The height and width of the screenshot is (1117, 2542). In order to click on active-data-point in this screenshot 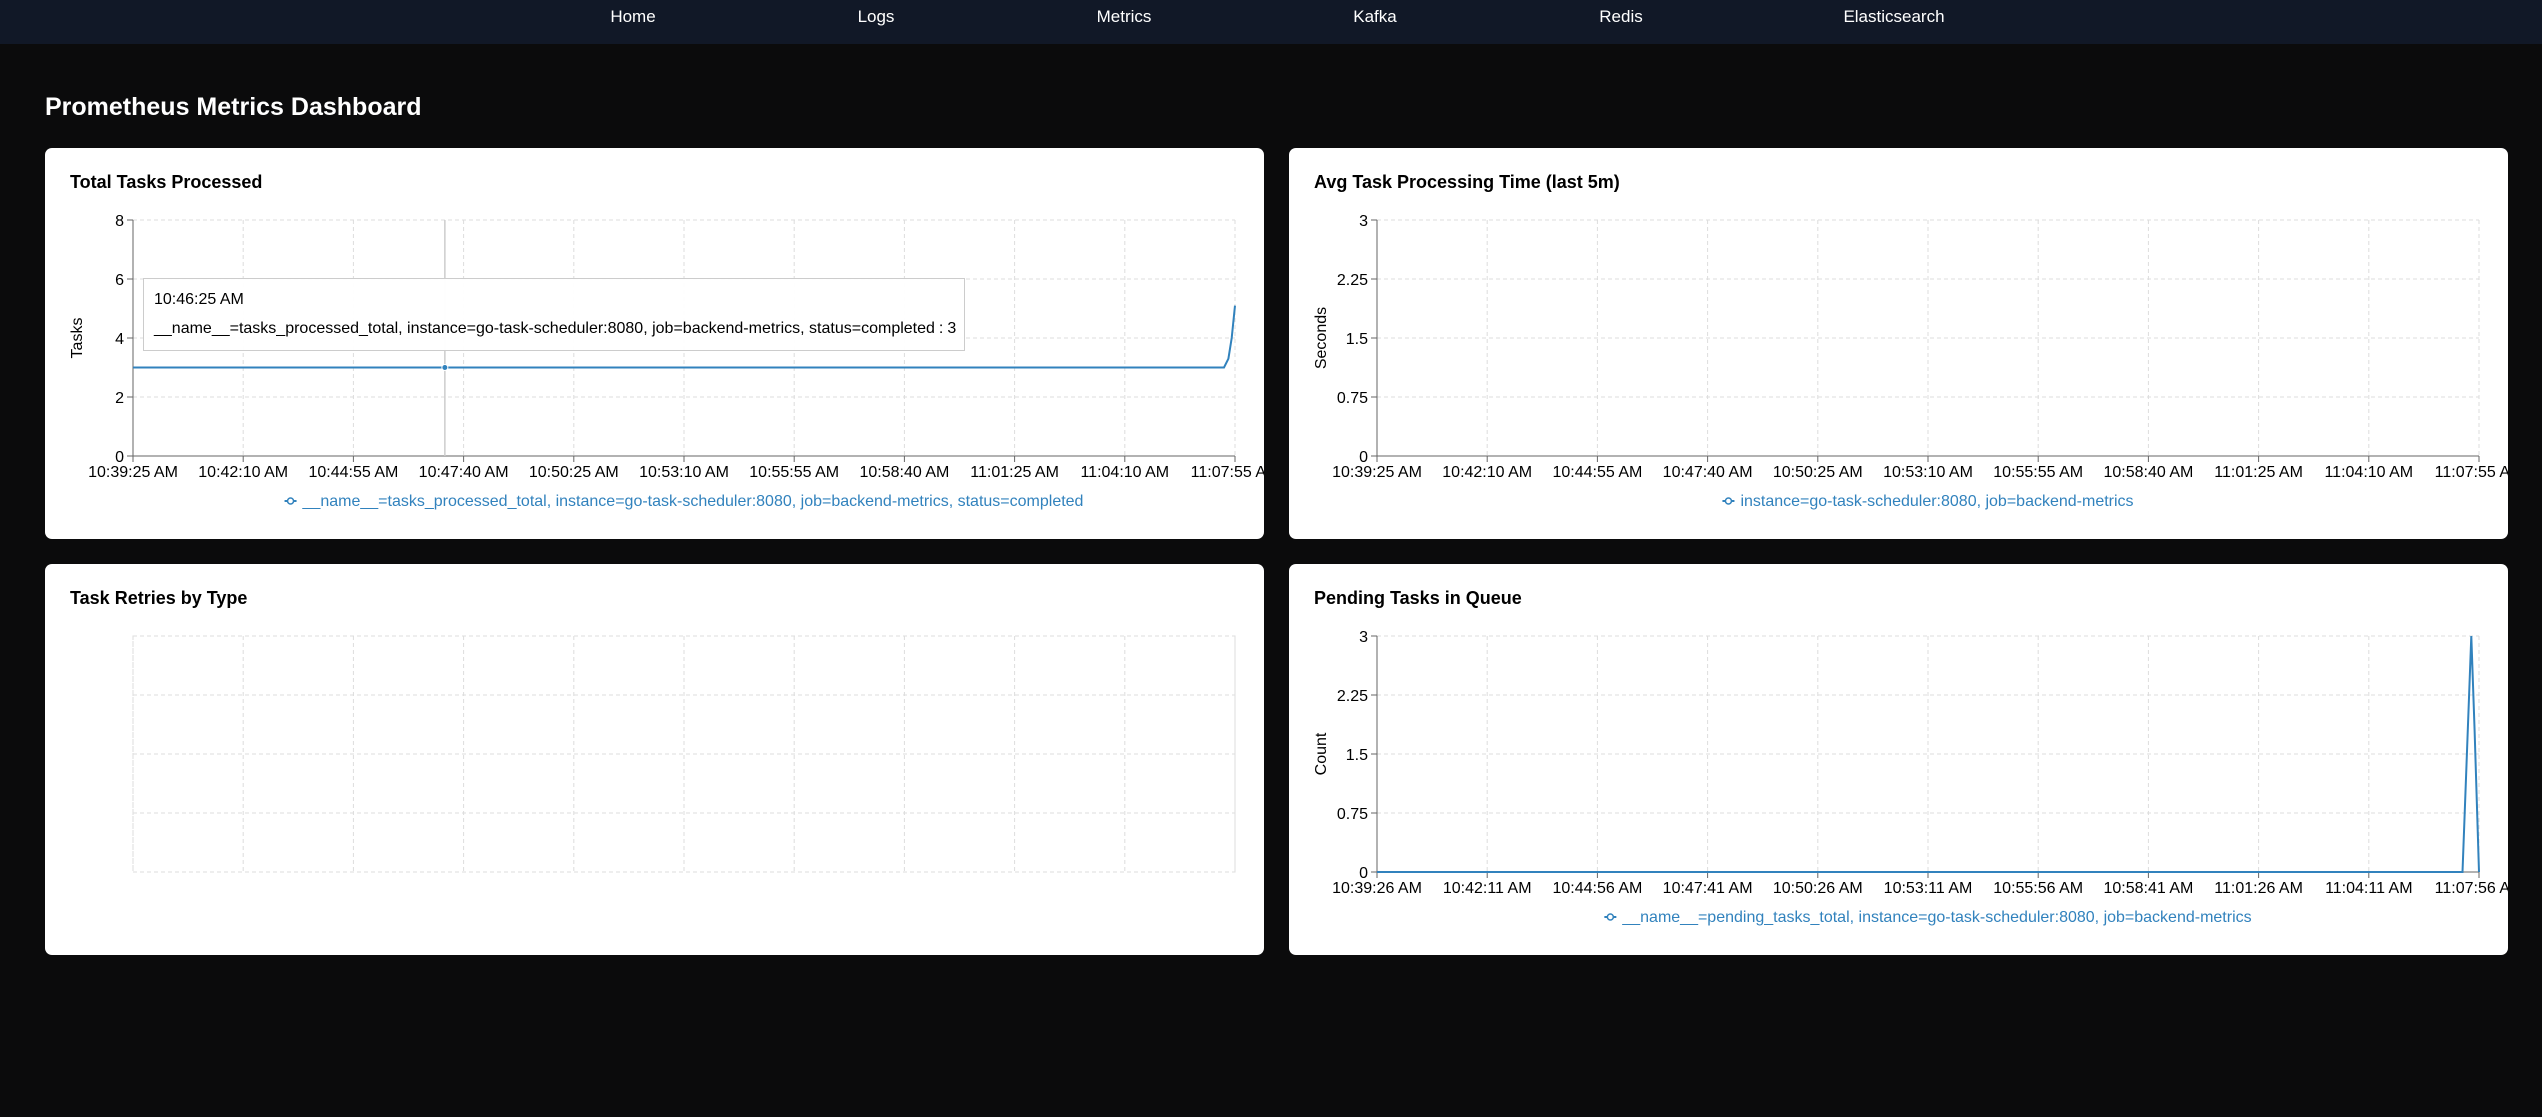, I will do `click(445, 367)`.